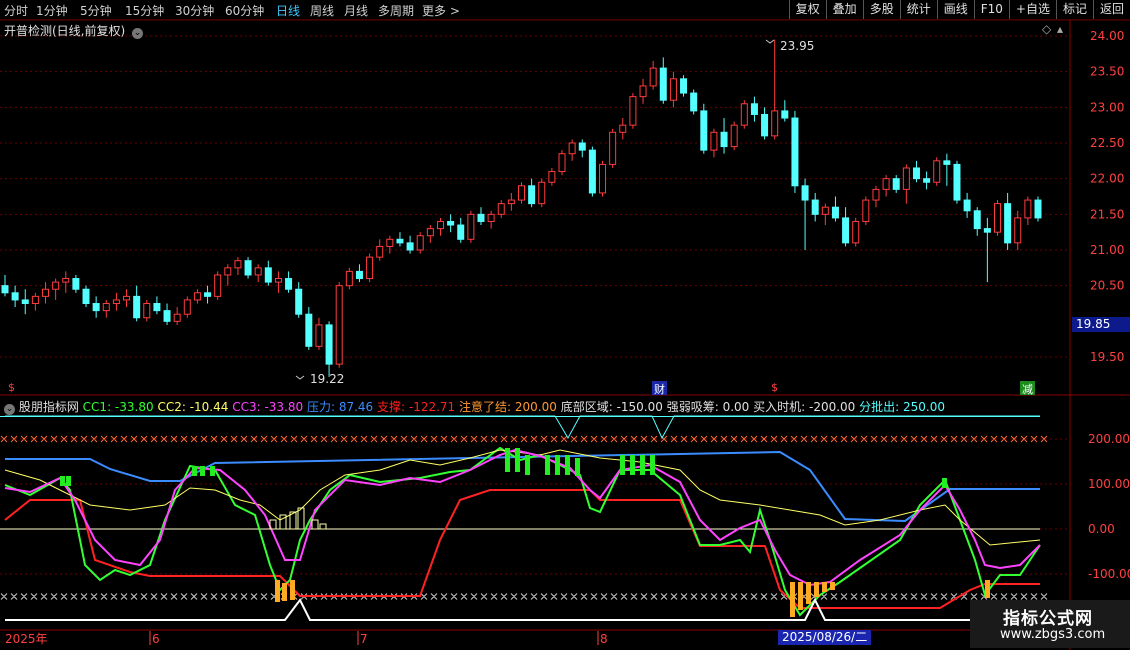 The image size is (1130, 650). I want to click on dividend-marker-icon: $, so click(11, 387).